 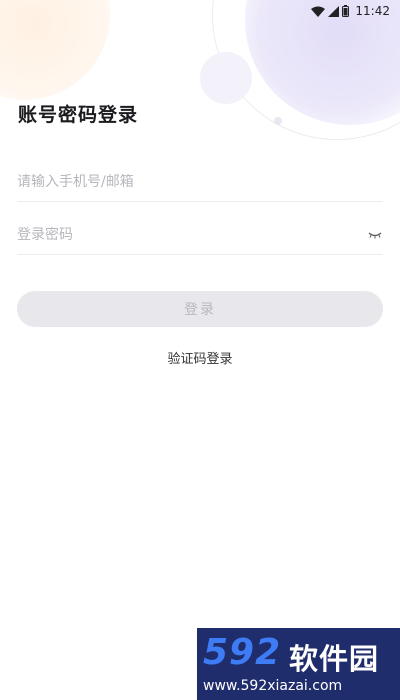 What do you see at coordinates (346, 11) in the screenshot?
I see `battery-icon` at bounding box center [346, 11].